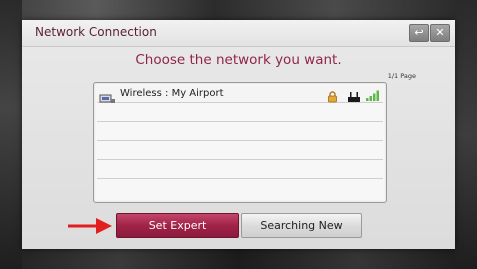 Image resolution: width=477 pixels, height=269 pixels. What do you see at coordinates (466, 134) in the screenshot?
I see `background-right` at bounding box center [466, 134].